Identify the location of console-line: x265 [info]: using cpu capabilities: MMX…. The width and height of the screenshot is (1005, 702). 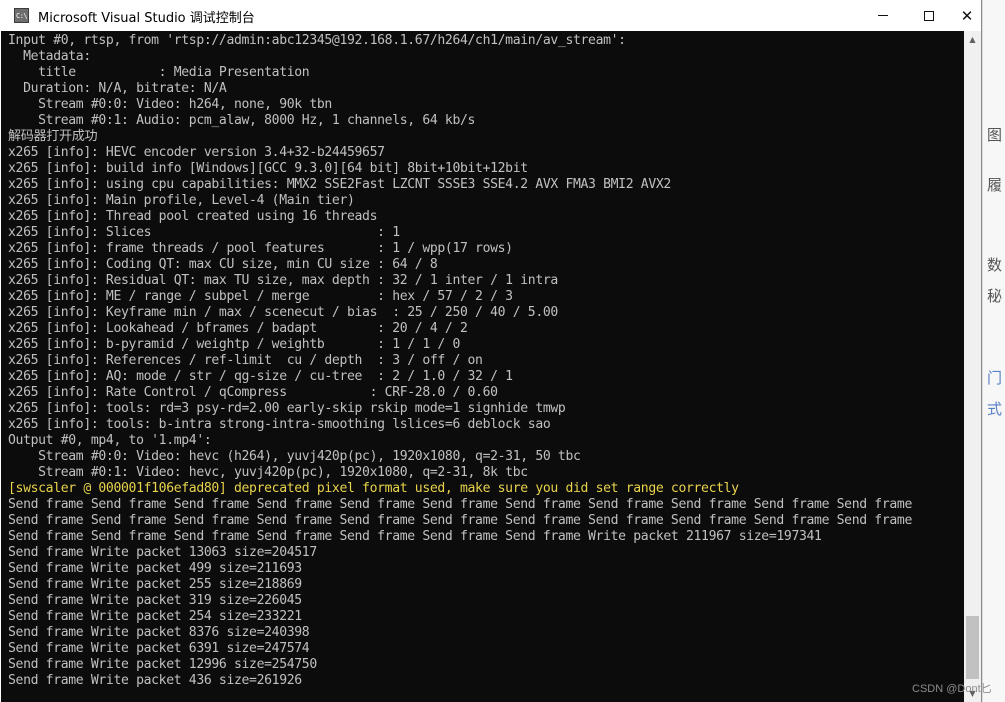
(339, 184).